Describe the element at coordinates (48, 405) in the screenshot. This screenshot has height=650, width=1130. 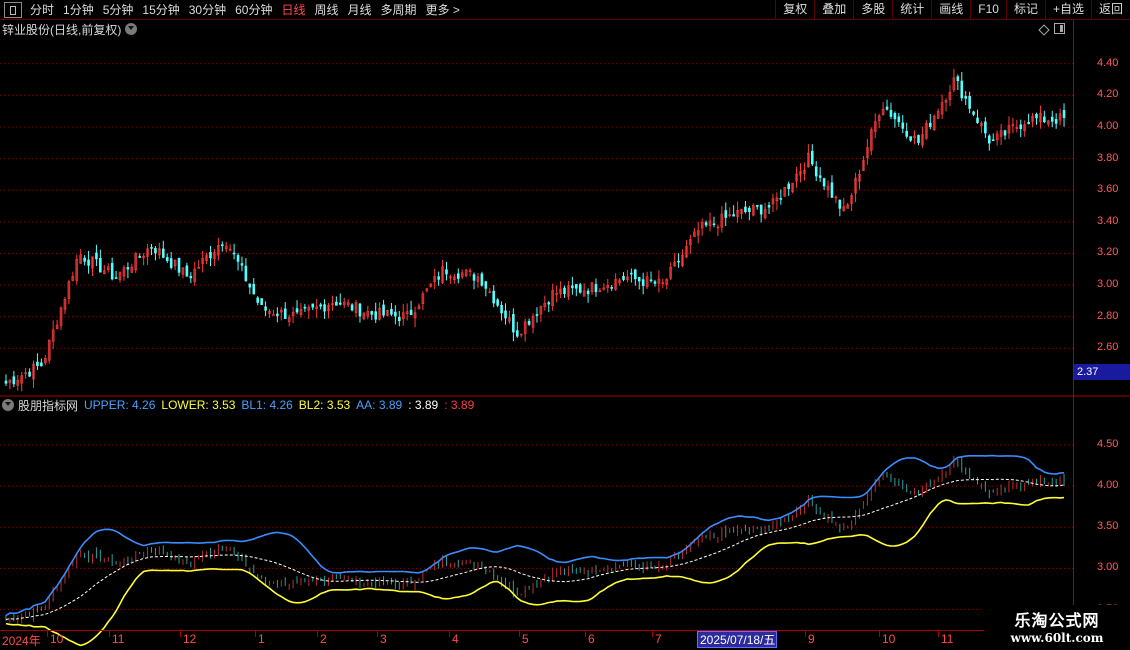
I see `indicator-name: 股朋指标网` at that location.